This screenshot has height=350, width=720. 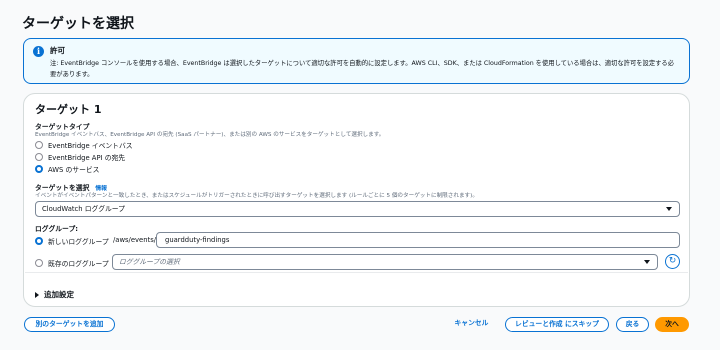 I want to click on radio-label: EventBridge イベントバス, so click(x=90, y=146).